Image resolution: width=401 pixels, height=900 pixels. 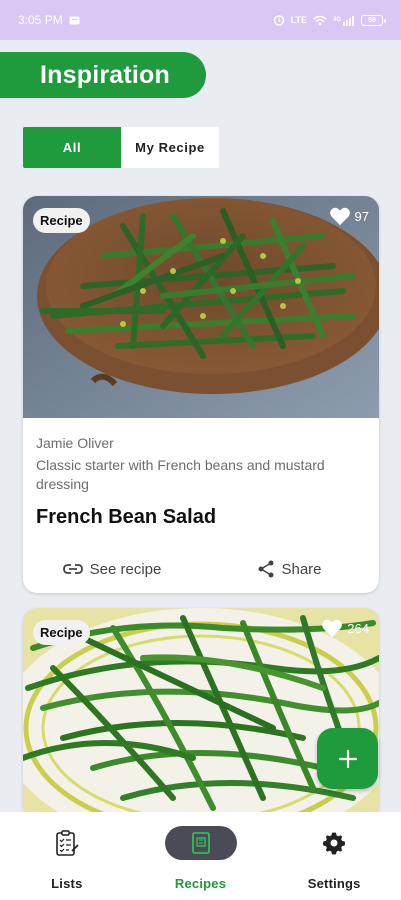 I want to click on like-button: 97, so click(x=349, y=216).